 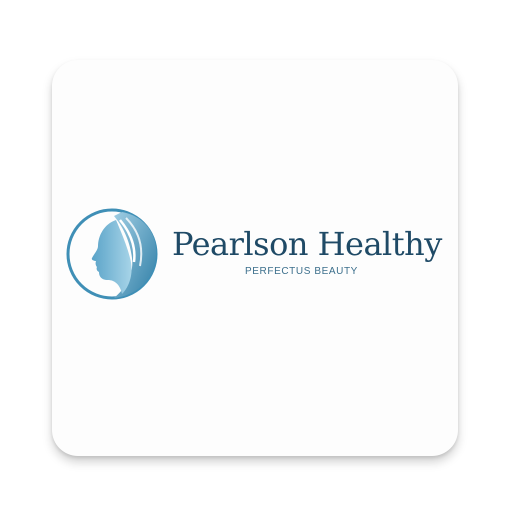 I want to click on brand-tagline: PERFECTUS BEAUTY, so click(x=301, y=271).